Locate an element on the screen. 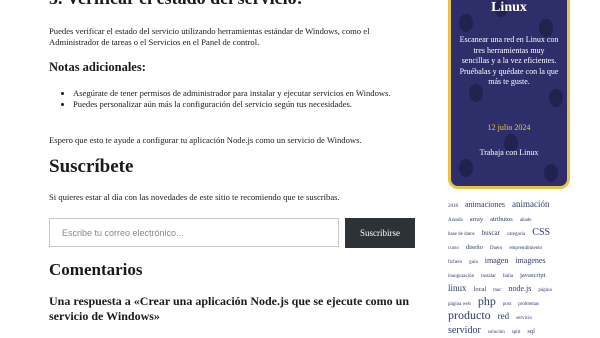 The height and width of the screenshot is (338, 600). tag-link: CSS is located at coordinates (541, 232).